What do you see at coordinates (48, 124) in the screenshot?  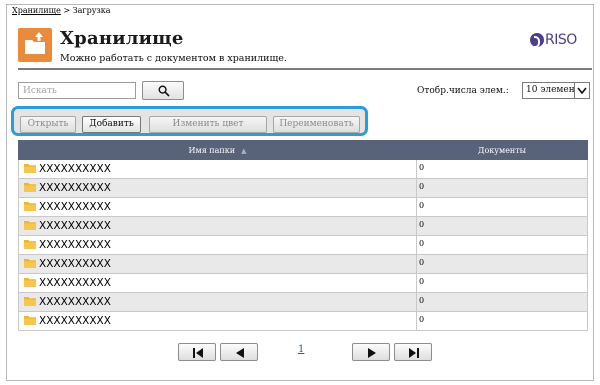 I see `open-button: Открыть` at bounding box center [48, 124].